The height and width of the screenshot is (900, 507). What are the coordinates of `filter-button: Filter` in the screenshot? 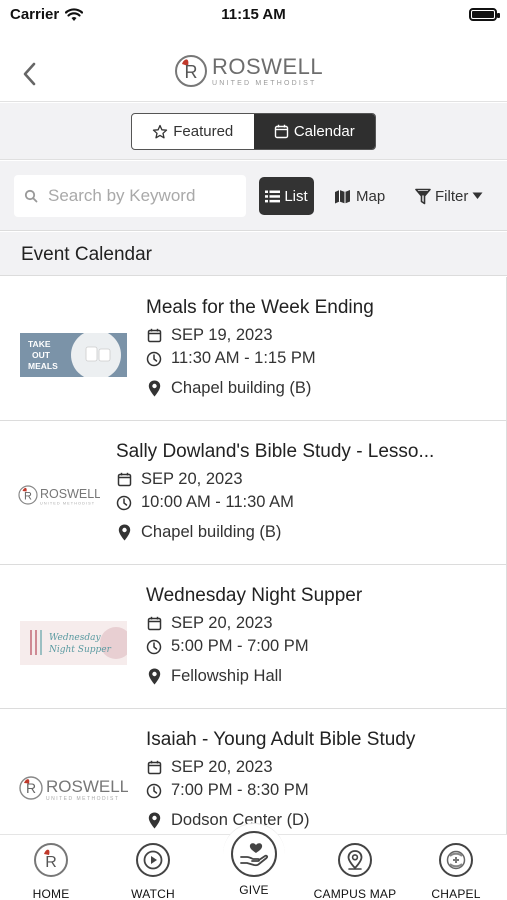 It's located at (449, 196).